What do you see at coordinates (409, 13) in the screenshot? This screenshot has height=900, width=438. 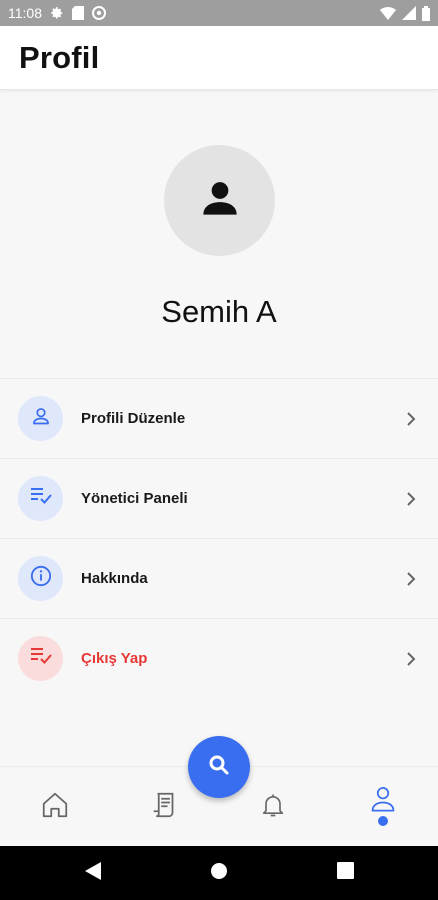 I see `signal-icon` at bounding box center [409, 13].